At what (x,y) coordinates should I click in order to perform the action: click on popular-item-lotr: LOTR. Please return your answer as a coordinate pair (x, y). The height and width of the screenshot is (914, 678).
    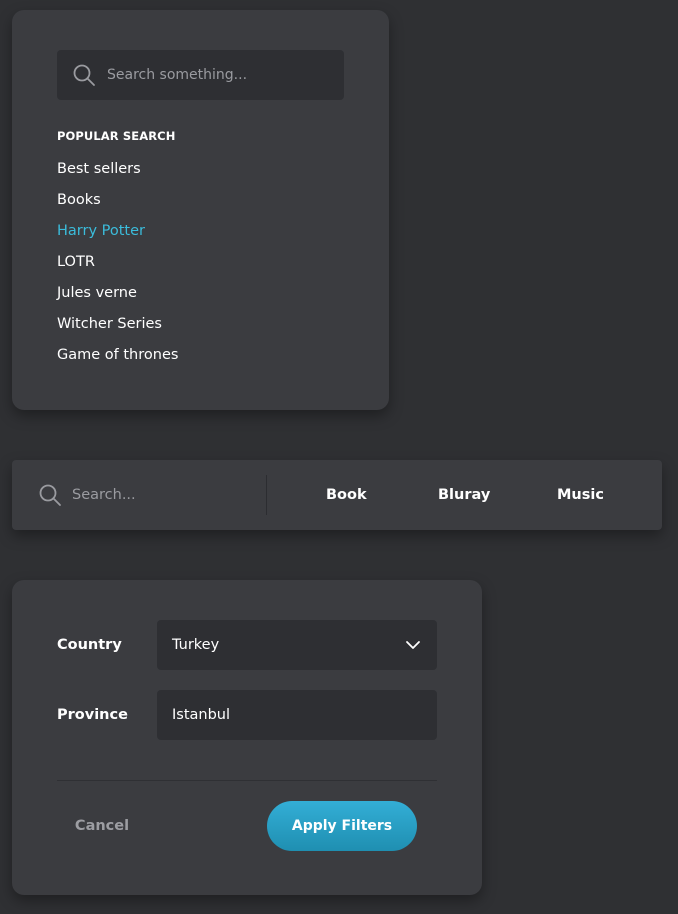
    Looking at the image, I should click on (117, 266).